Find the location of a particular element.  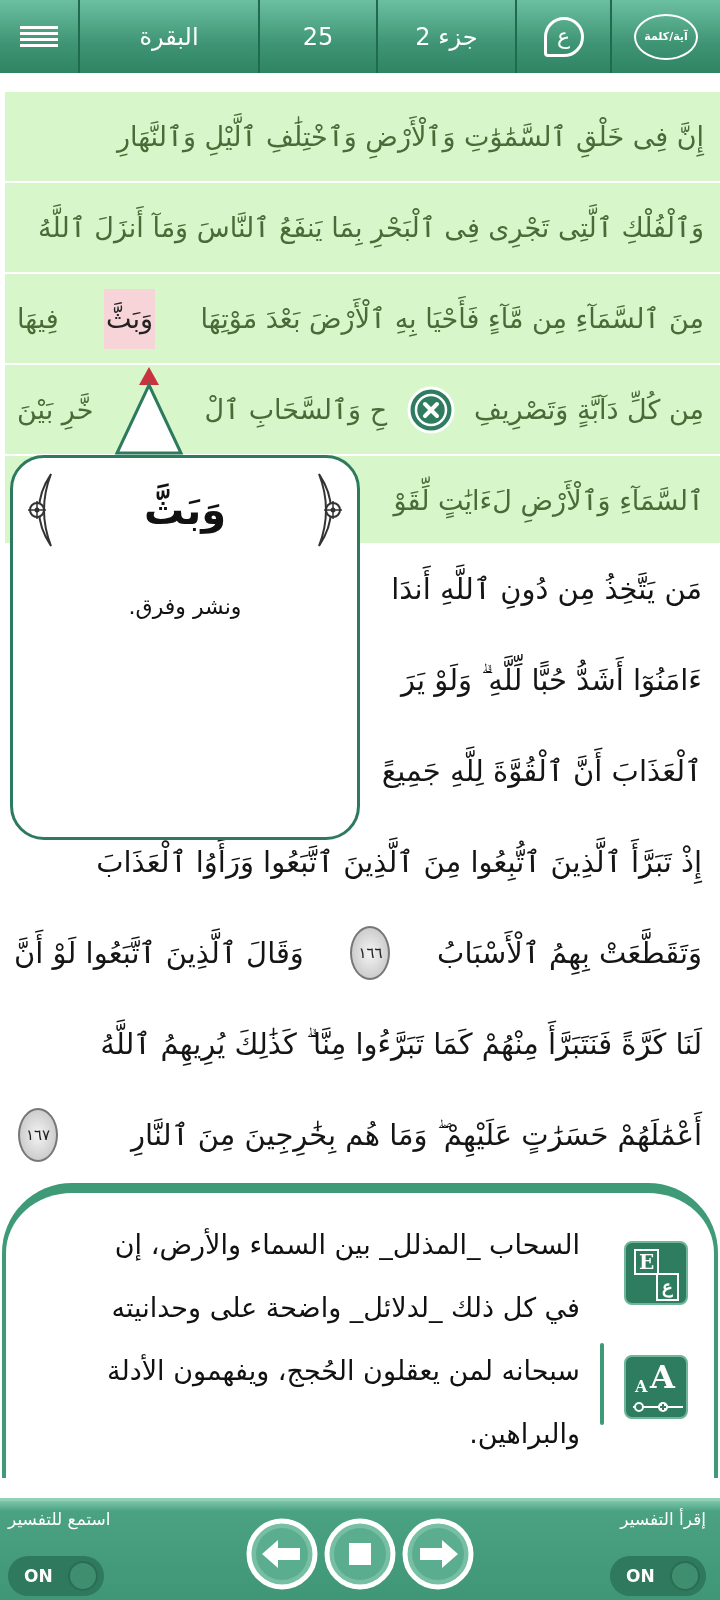

highlighted-word: وَبَثَّ is located at coordinates (130, 318).